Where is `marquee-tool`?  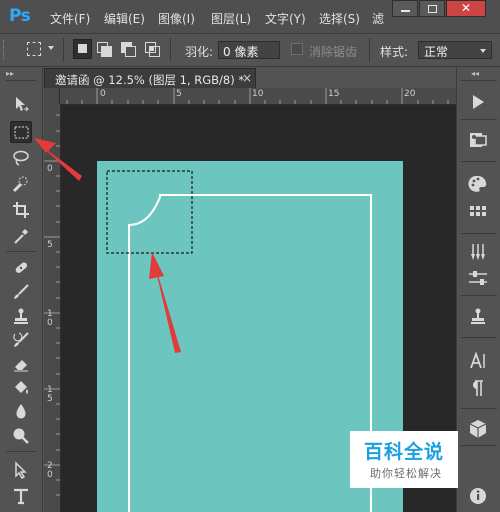 marquee-tool is located at coordinates (21, 132).